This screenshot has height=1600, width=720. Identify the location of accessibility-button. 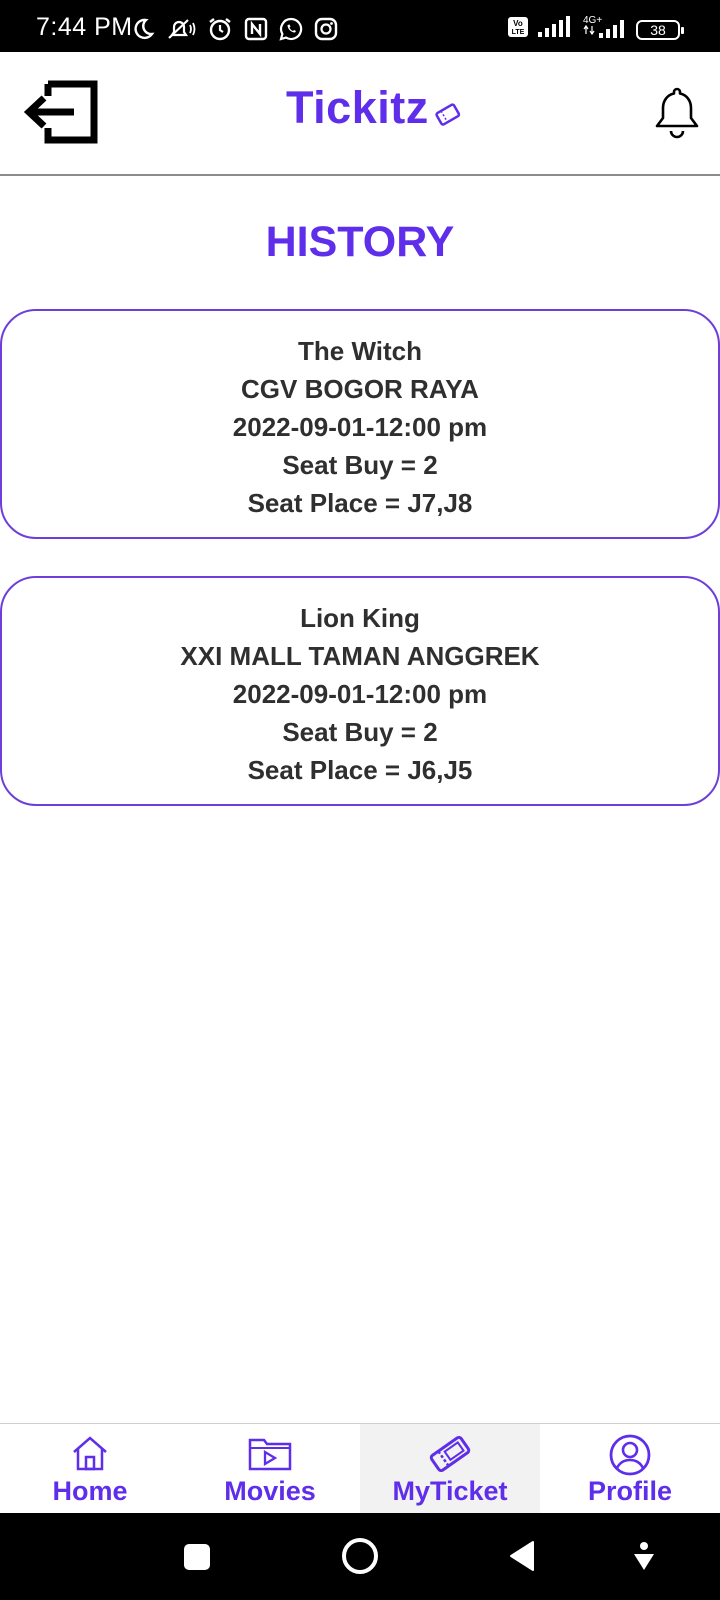
(644, 1559).